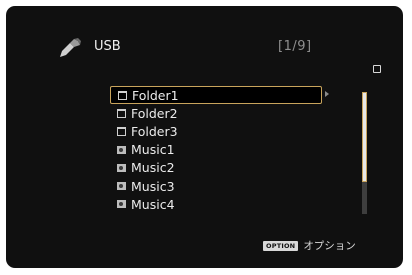 The height and width of the screenshot is (275, 412). Describe the element at coordinates (153, 150) in the screenshot. I see `list-item-label: Music1` at that location.